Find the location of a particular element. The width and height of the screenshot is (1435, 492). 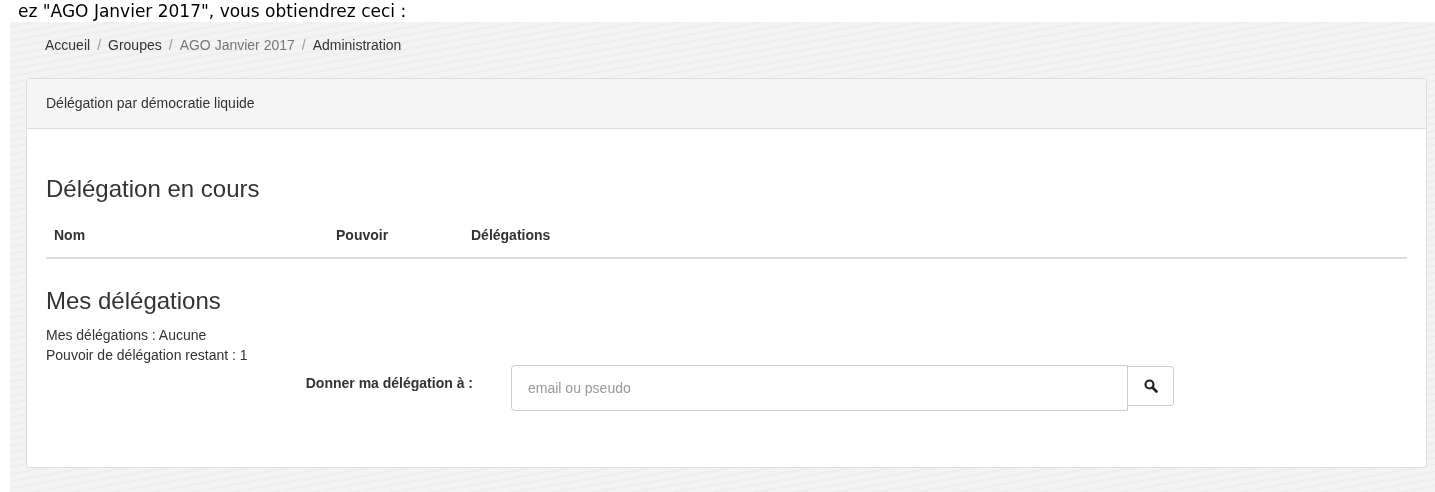

breadcrumb-link: Administration is located at coordinates (357, 45).